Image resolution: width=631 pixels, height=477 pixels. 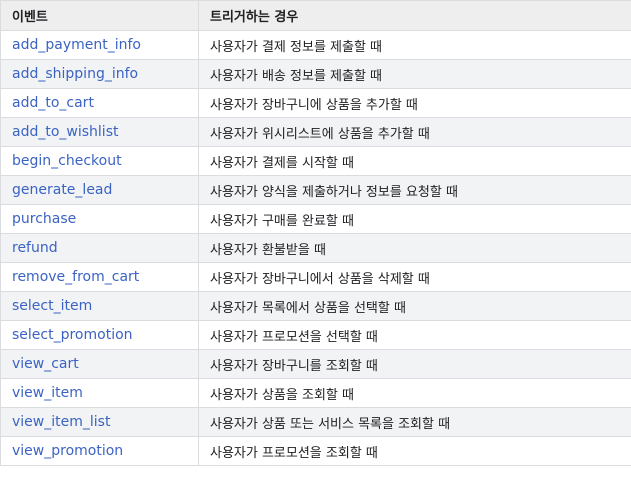 I want to click on table-row: select_item 사용자가 목록에서 상품을 선택할 때, so click(x=315, y=306).